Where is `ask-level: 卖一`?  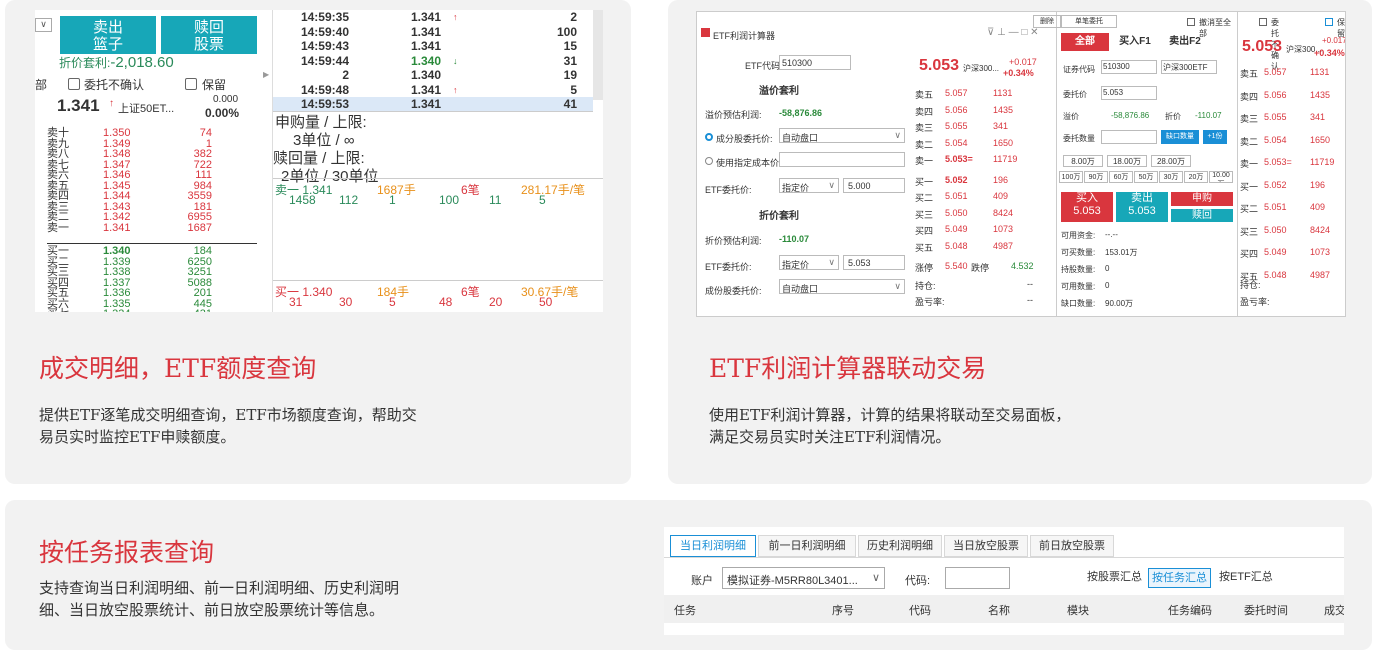 ask-level: 卖一 is located at coordinates (58, 227).